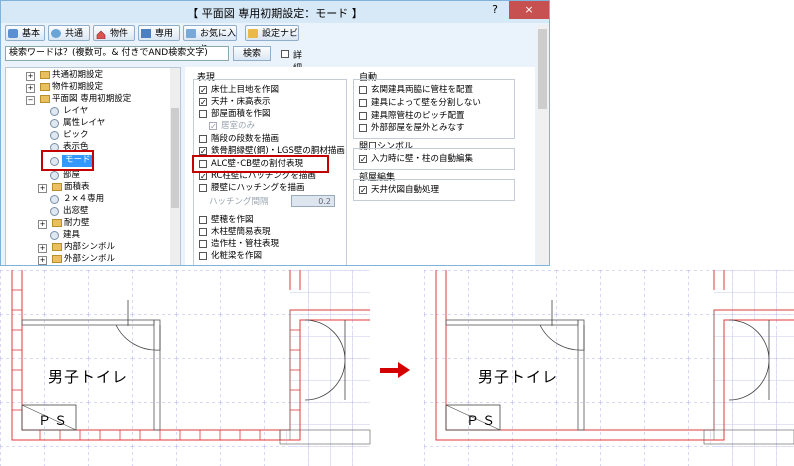 Image resolution: width=794 pixels, height=466 pixels. I want to click on tree-item-label: 物件初期設定, so click(78, 87).